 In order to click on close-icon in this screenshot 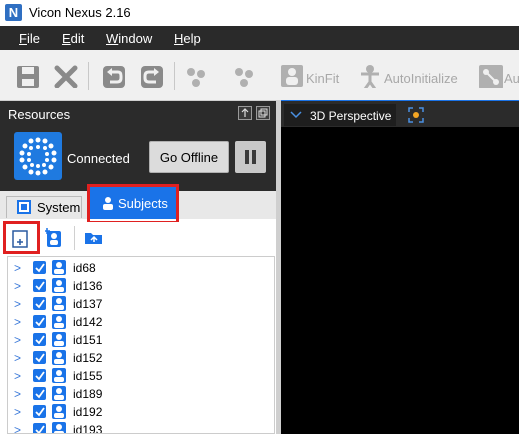, I will do `click(66, 76)`.